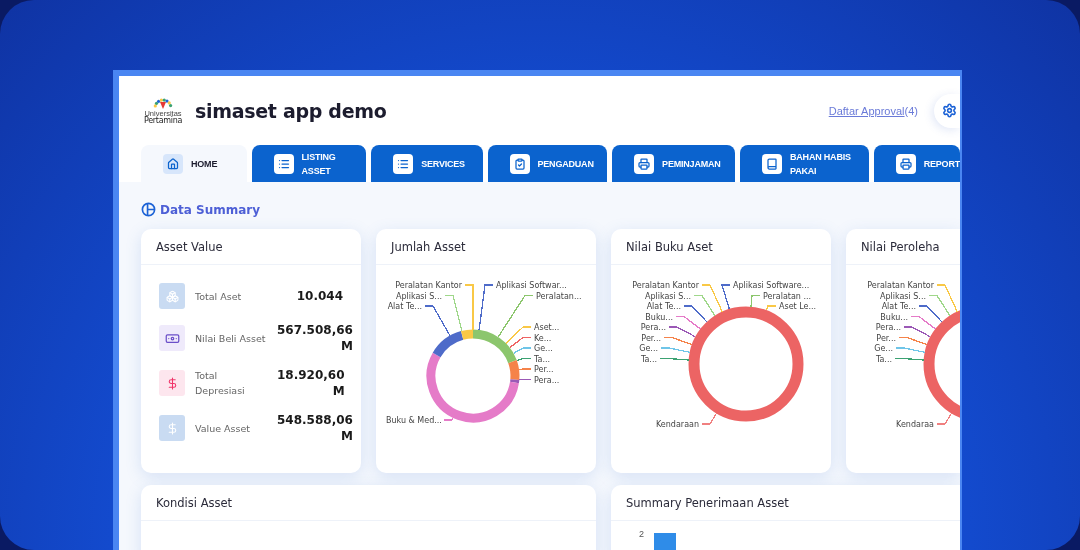 The image size is (1080, 550). I want to click on card-title: Asset Value, so click(189, 246).